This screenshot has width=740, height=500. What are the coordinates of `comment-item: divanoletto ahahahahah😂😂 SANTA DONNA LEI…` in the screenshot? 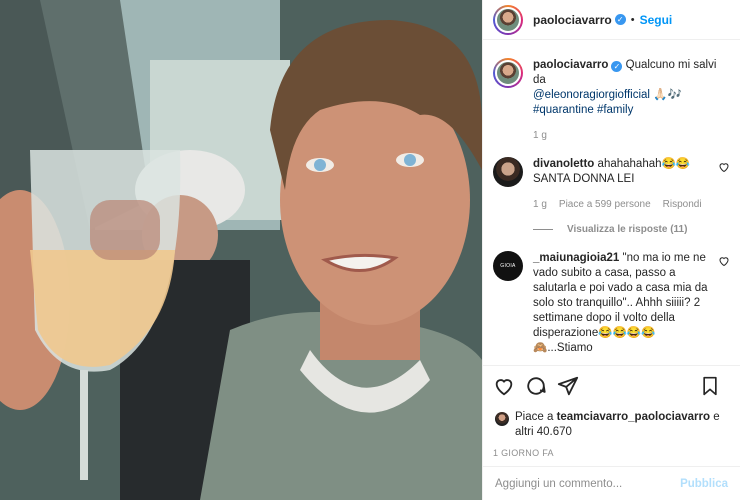 It's located at (611, 184).